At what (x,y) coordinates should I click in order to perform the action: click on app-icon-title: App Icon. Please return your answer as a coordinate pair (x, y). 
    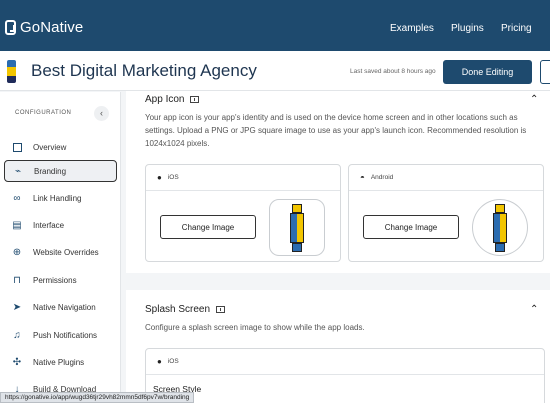
    Looking at the image, I should click on (165, 99).